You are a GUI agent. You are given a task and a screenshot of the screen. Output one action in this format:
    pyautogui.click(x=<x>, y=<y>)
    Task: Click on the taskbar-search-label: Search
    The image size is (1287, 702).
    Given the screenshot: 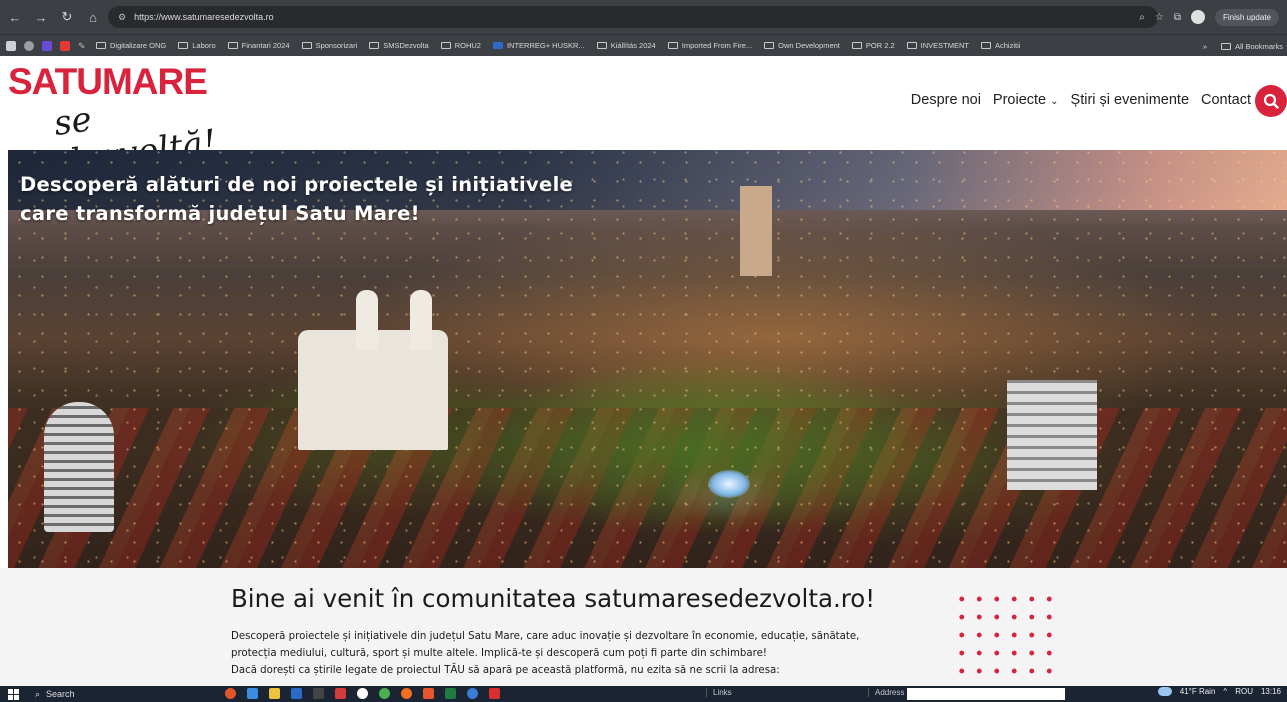 What is the action you would take?
    pyautogui.click(x=60, y=694)
    